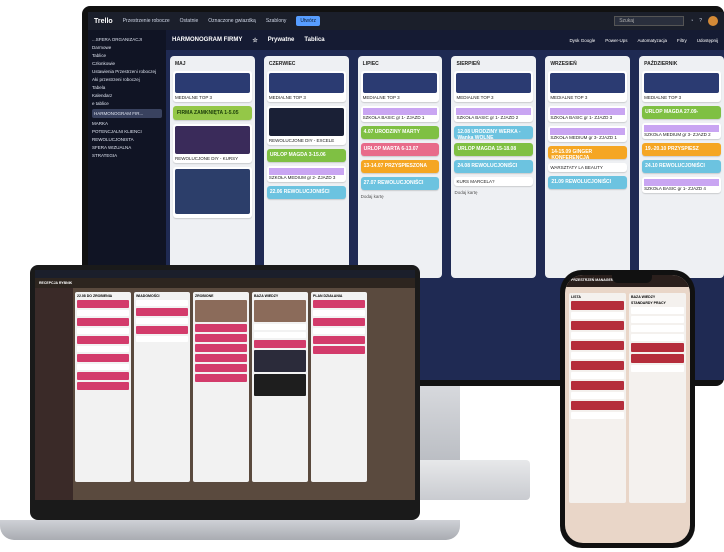 The height and width of the screenshot is (552, 724). I want to click on sidebar-item: Tabela, so click(127, 87).